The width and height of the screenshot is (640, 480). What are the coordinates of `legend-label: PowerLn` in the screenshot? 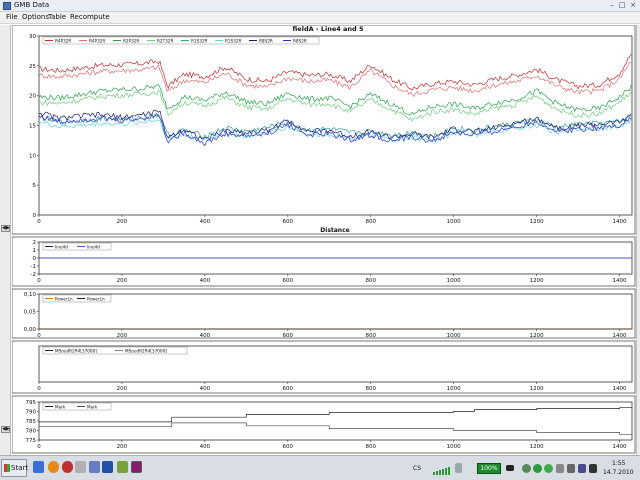 It's located at (96, 299).